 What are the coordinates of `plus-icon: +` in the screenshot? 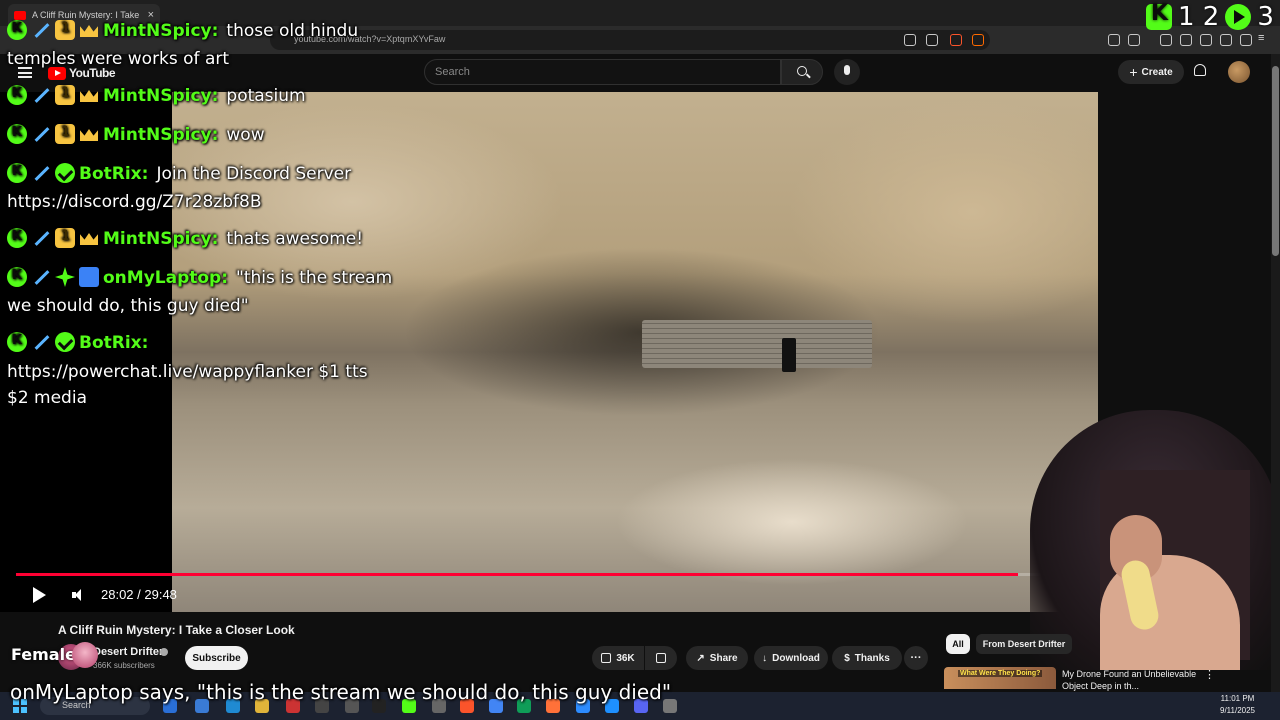 It's located at (1133, 72).